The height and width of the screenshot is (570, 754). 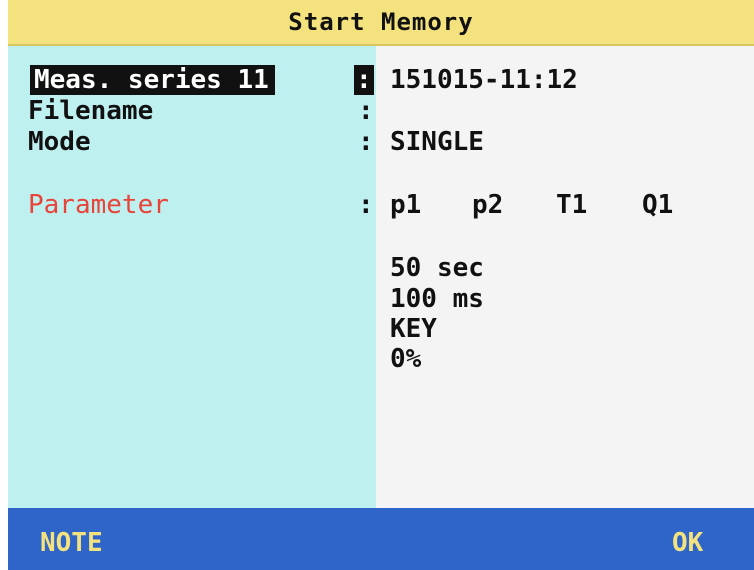 What do you see at coordinates (437, 268) in the screenshot?
I see `duration-value: 50 sec` at bounding box center [437, 268].